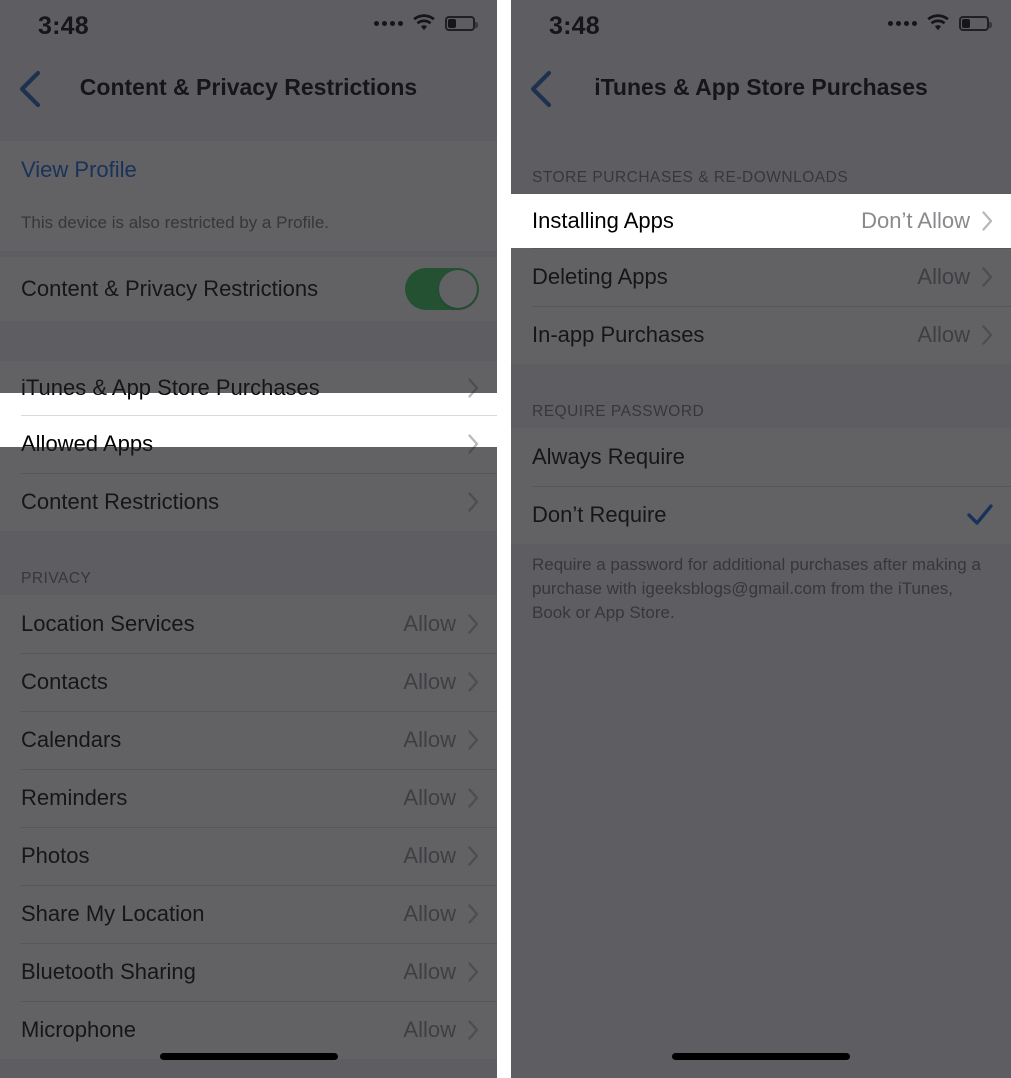 This screenshot has height=1078, width=1011. I want to click on left-status-bar: 3:48, so click(248, 26).